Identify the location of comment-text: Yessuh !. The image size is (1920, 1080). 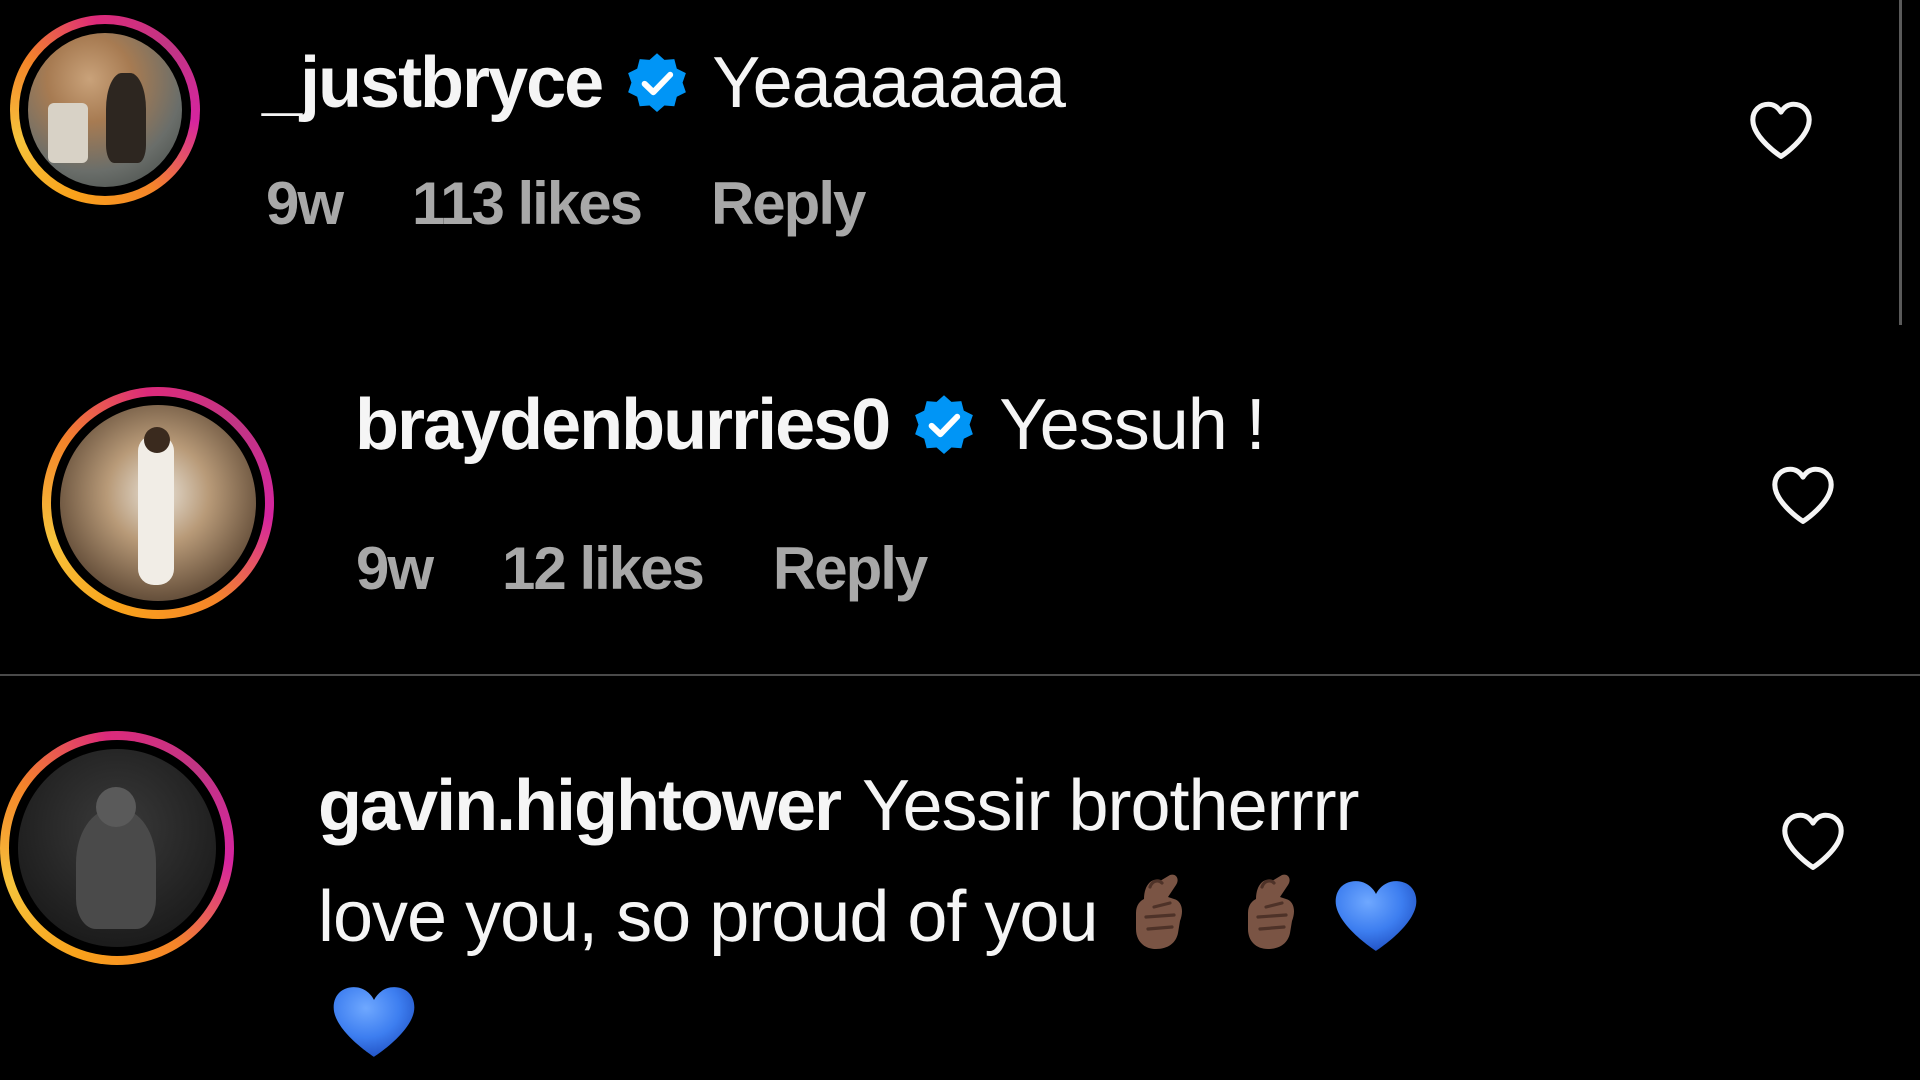
(1132, 425).